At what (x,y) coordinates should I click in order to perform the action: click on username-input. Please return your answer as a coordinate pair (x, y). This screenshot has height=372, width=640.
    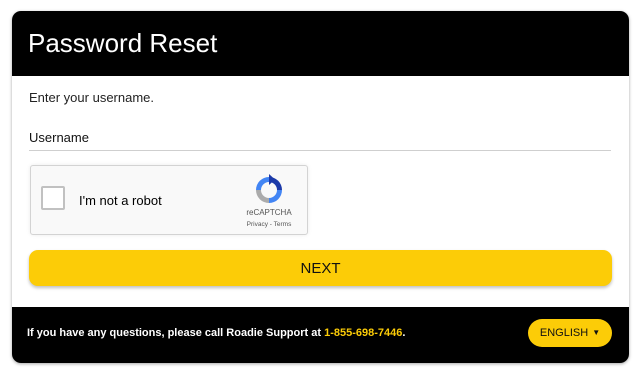
    Looking at the image, I should click on (320, 139).